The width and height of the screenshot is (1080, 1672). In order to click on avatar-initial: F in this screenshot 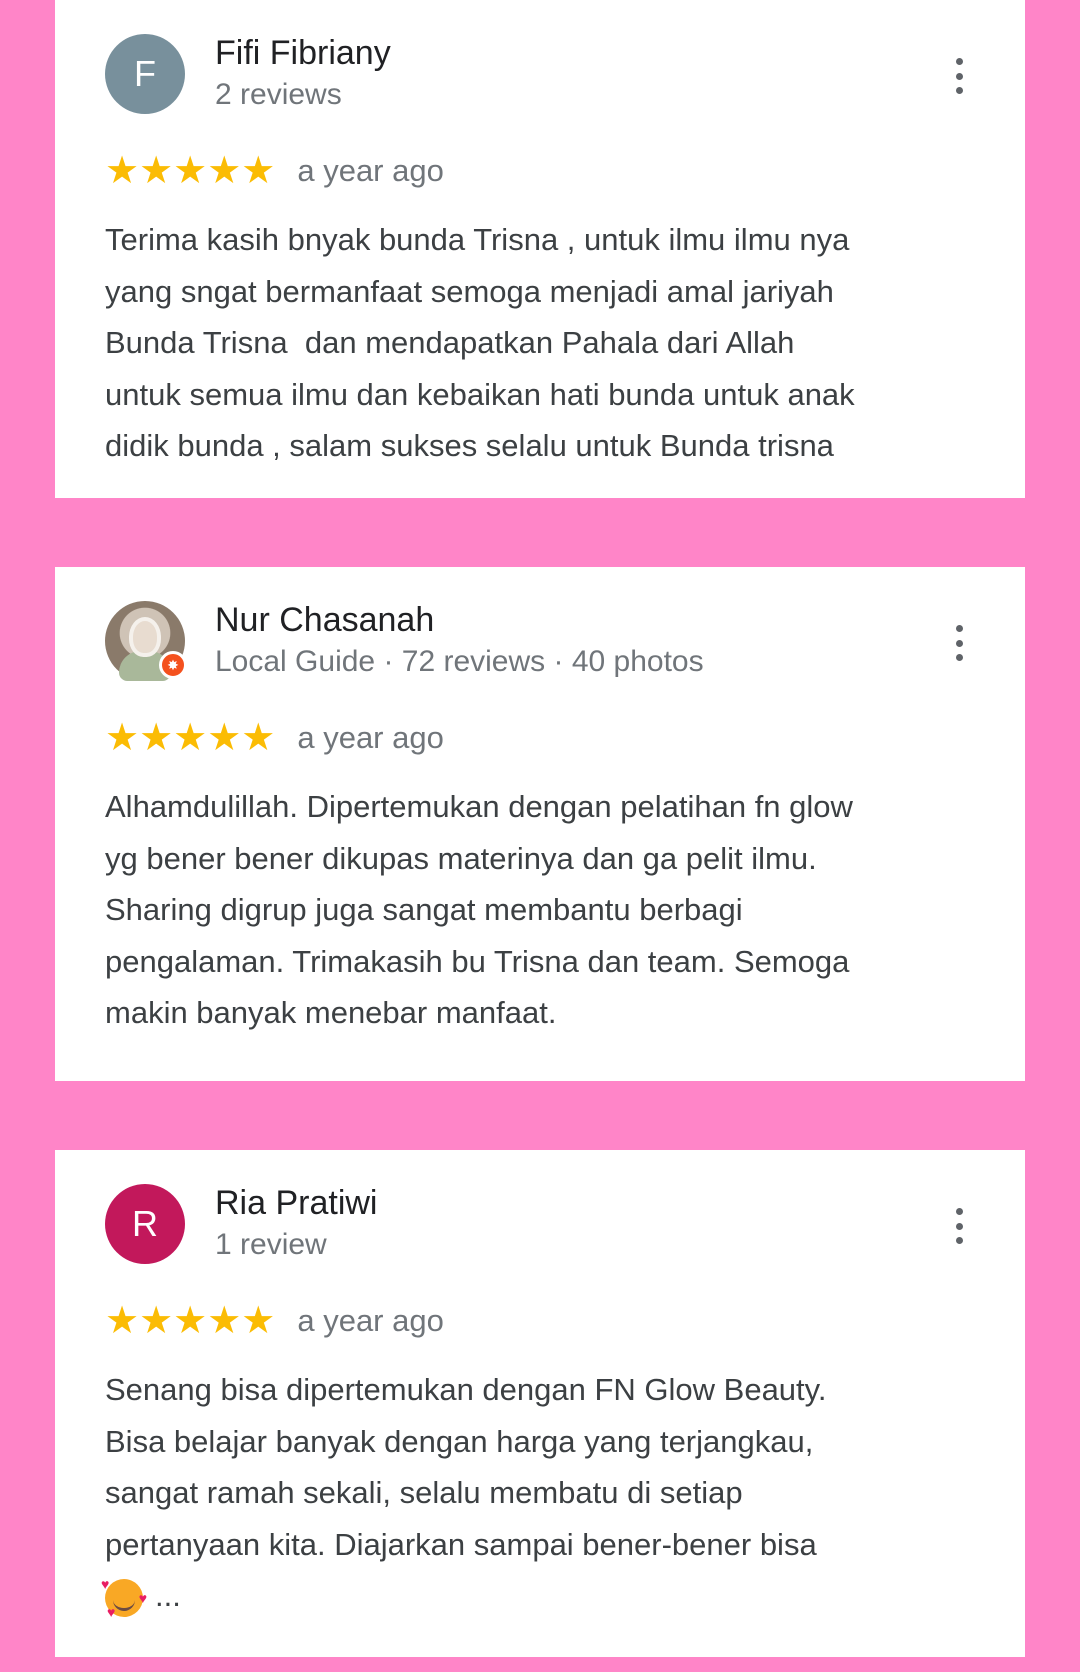, I will do `click(145, 73)`.